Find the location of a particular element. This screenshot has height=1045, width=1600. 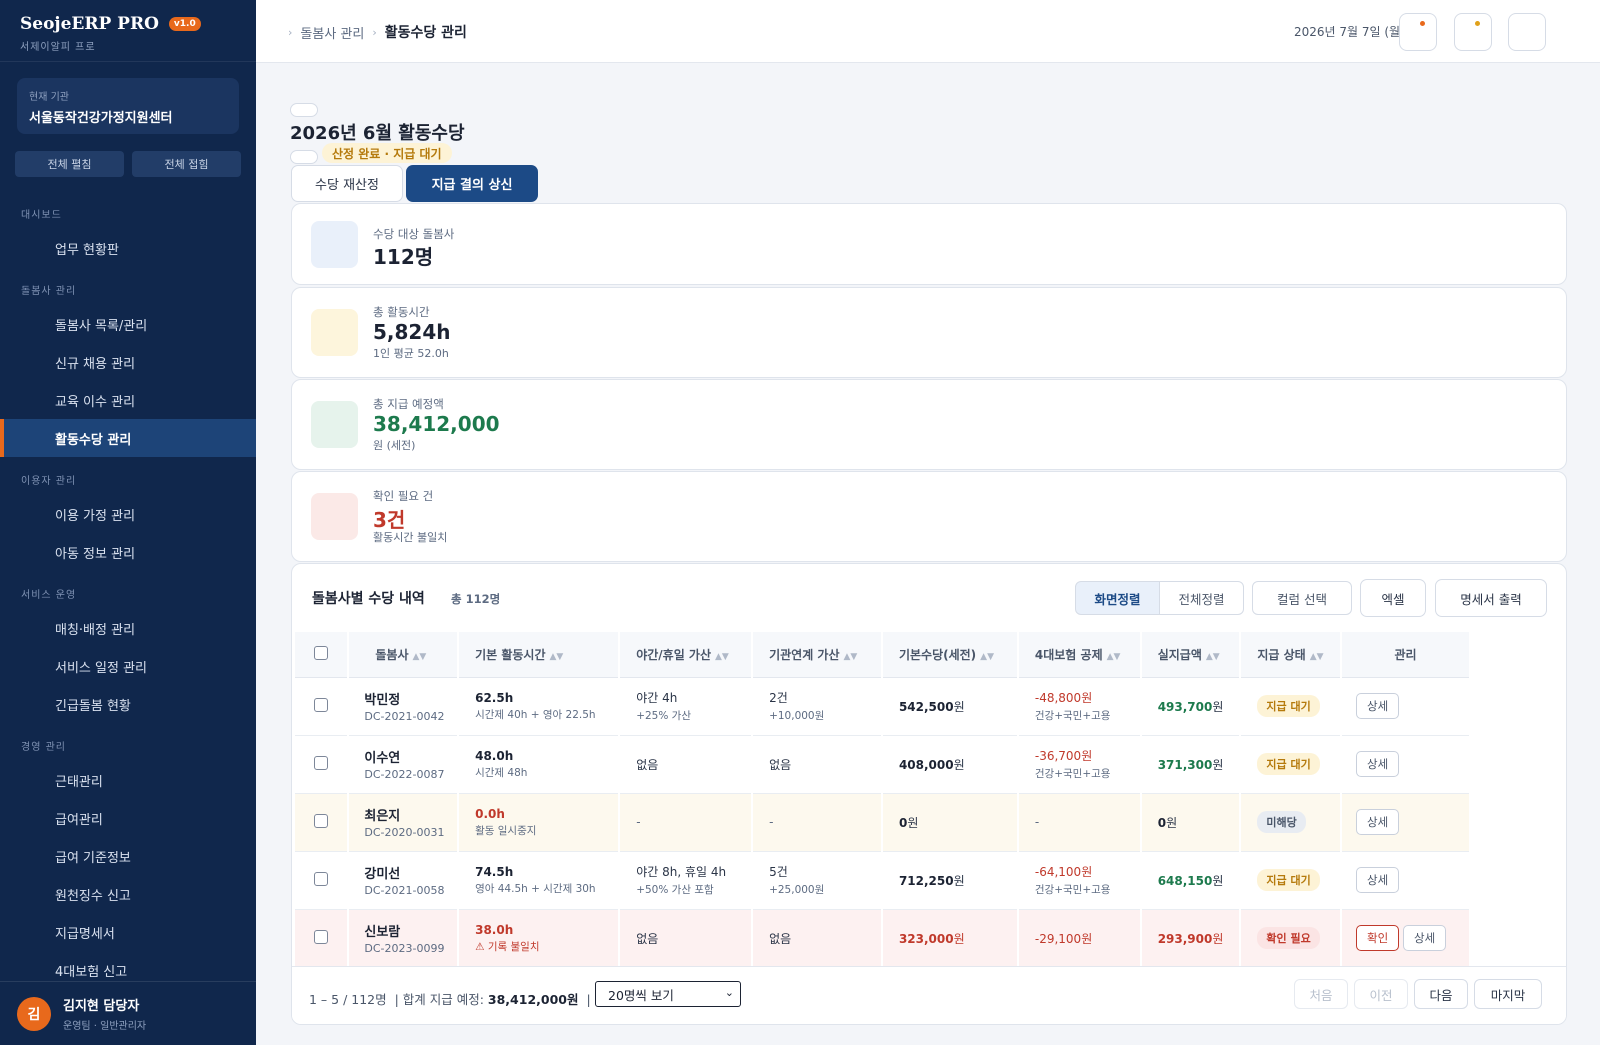

sidebar-item-emergency: 긴급돌봄 현황 is located at coordinates (128, 704).